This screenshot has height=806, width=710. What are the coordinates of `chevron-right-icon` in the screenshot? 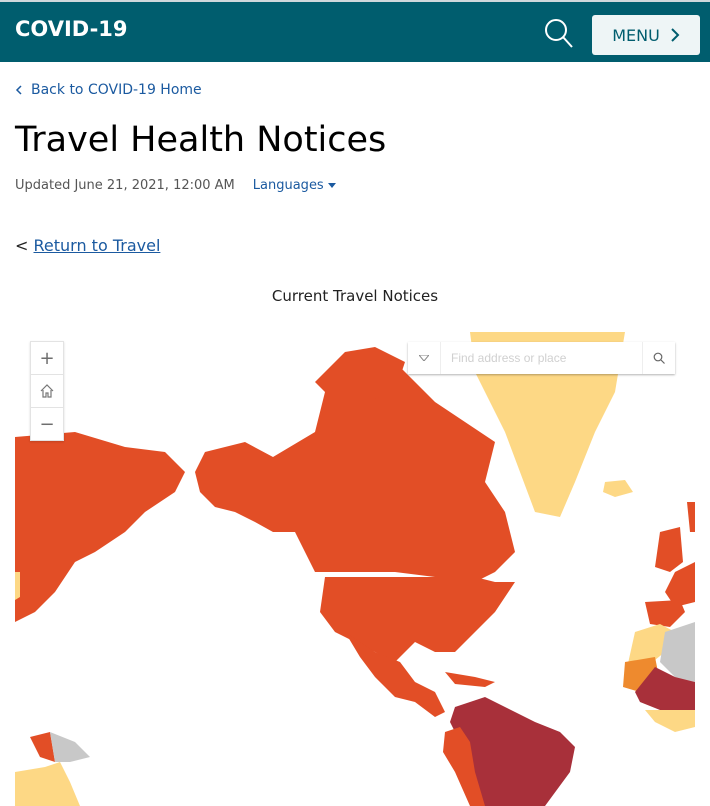 It's located at (675, 35).